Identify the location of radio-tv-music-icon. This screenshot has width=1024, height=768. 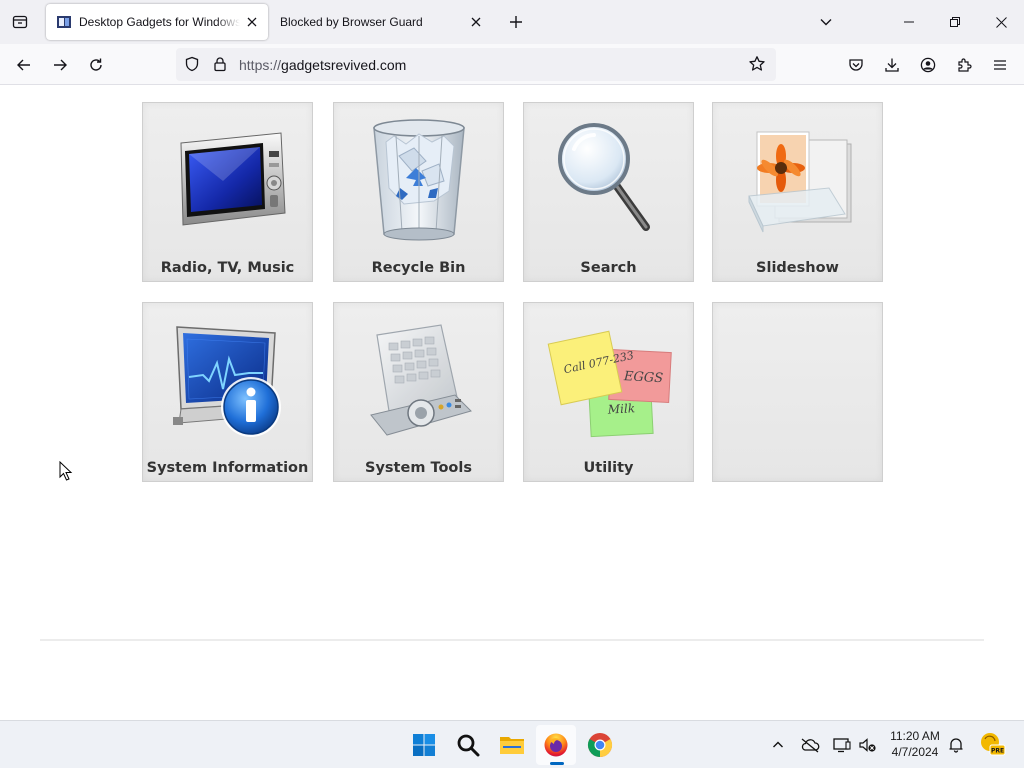
(232, 179).